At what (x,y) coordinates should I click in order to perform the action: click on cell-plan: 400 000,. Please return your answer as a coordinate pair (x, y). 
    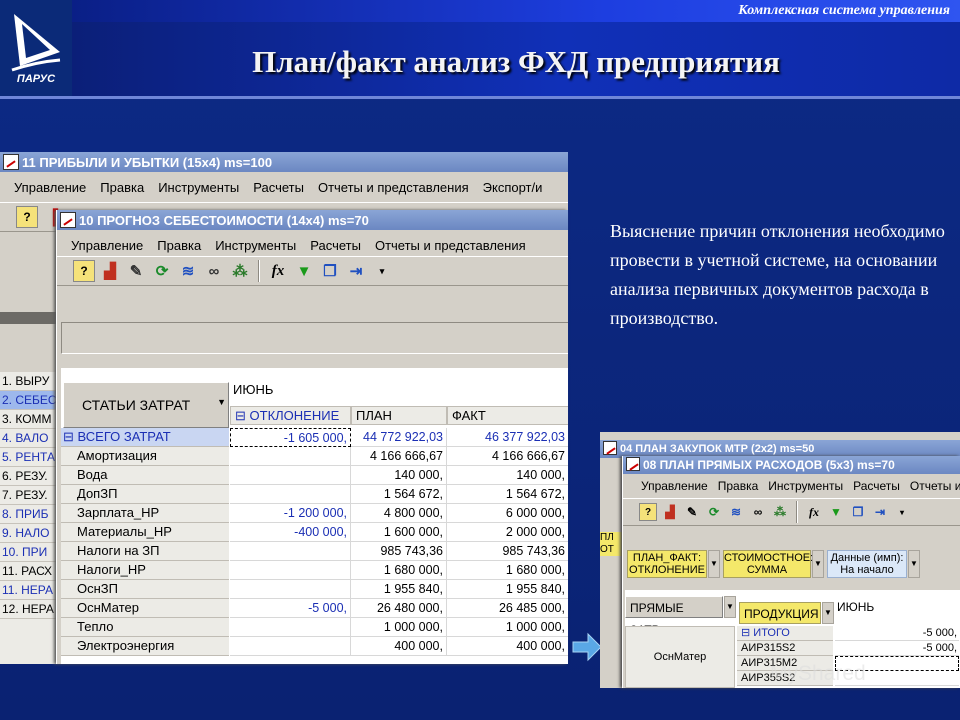
    Looking at the image, I should click on (399, 646).